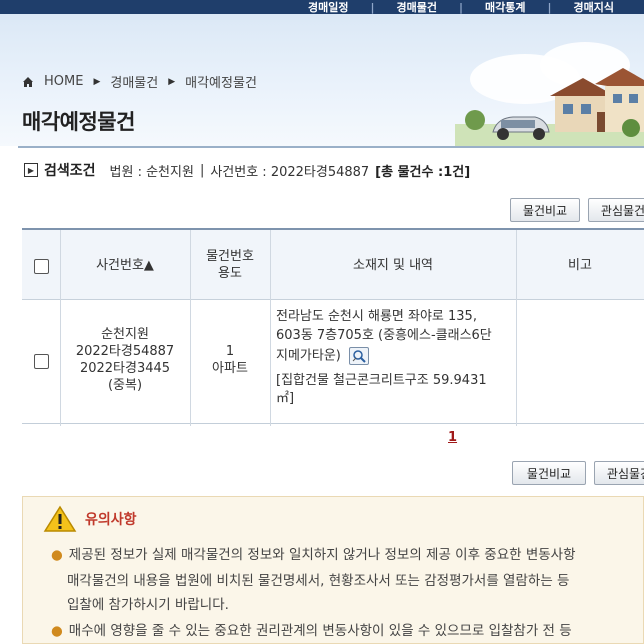  I want to click on address-line-2: 603동 7층705호 (중흥에스-클래스6단, so click(384, 335).